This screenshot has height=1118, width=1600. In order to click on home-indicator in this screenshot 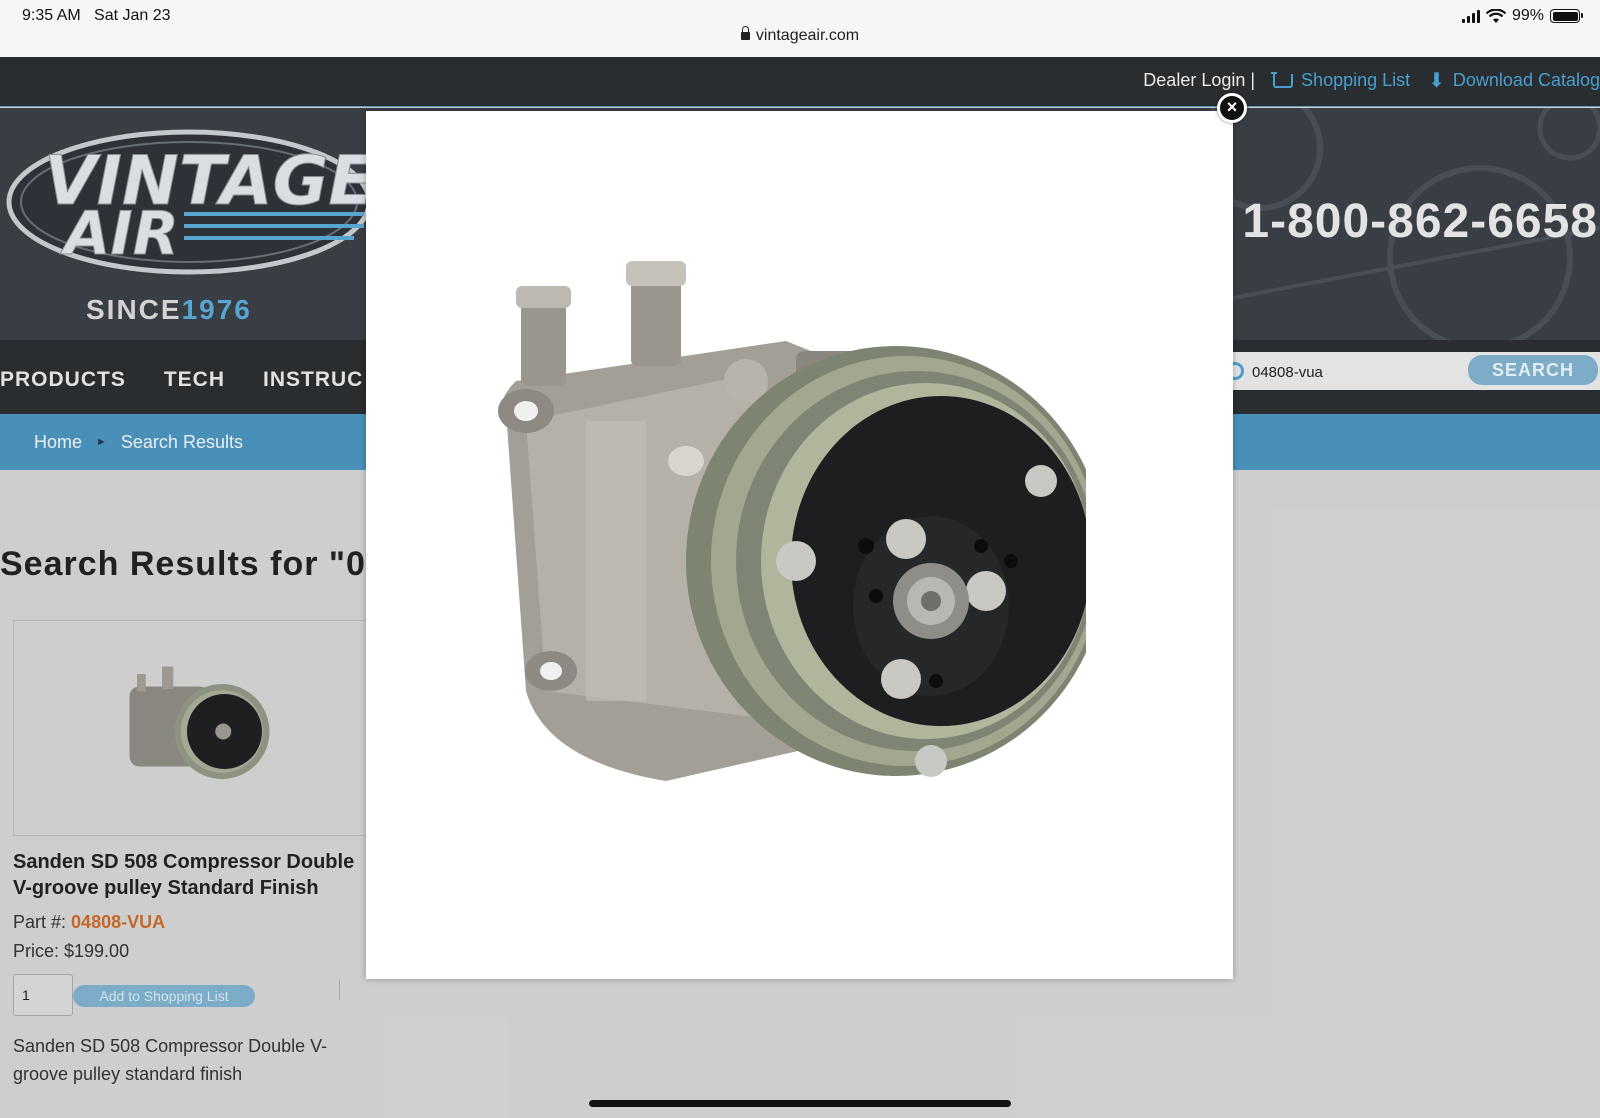, I will do `click(800, 1103)`.